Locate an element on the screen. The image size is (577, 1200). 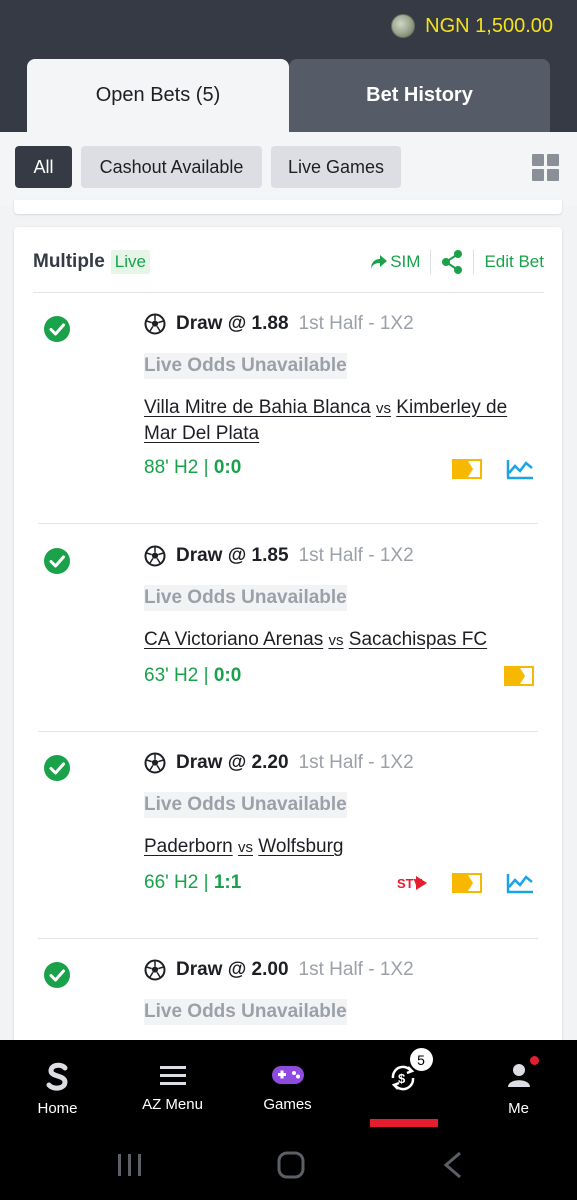
home-team: CA Victoriano Arenas is located at coordinates (234, 639).